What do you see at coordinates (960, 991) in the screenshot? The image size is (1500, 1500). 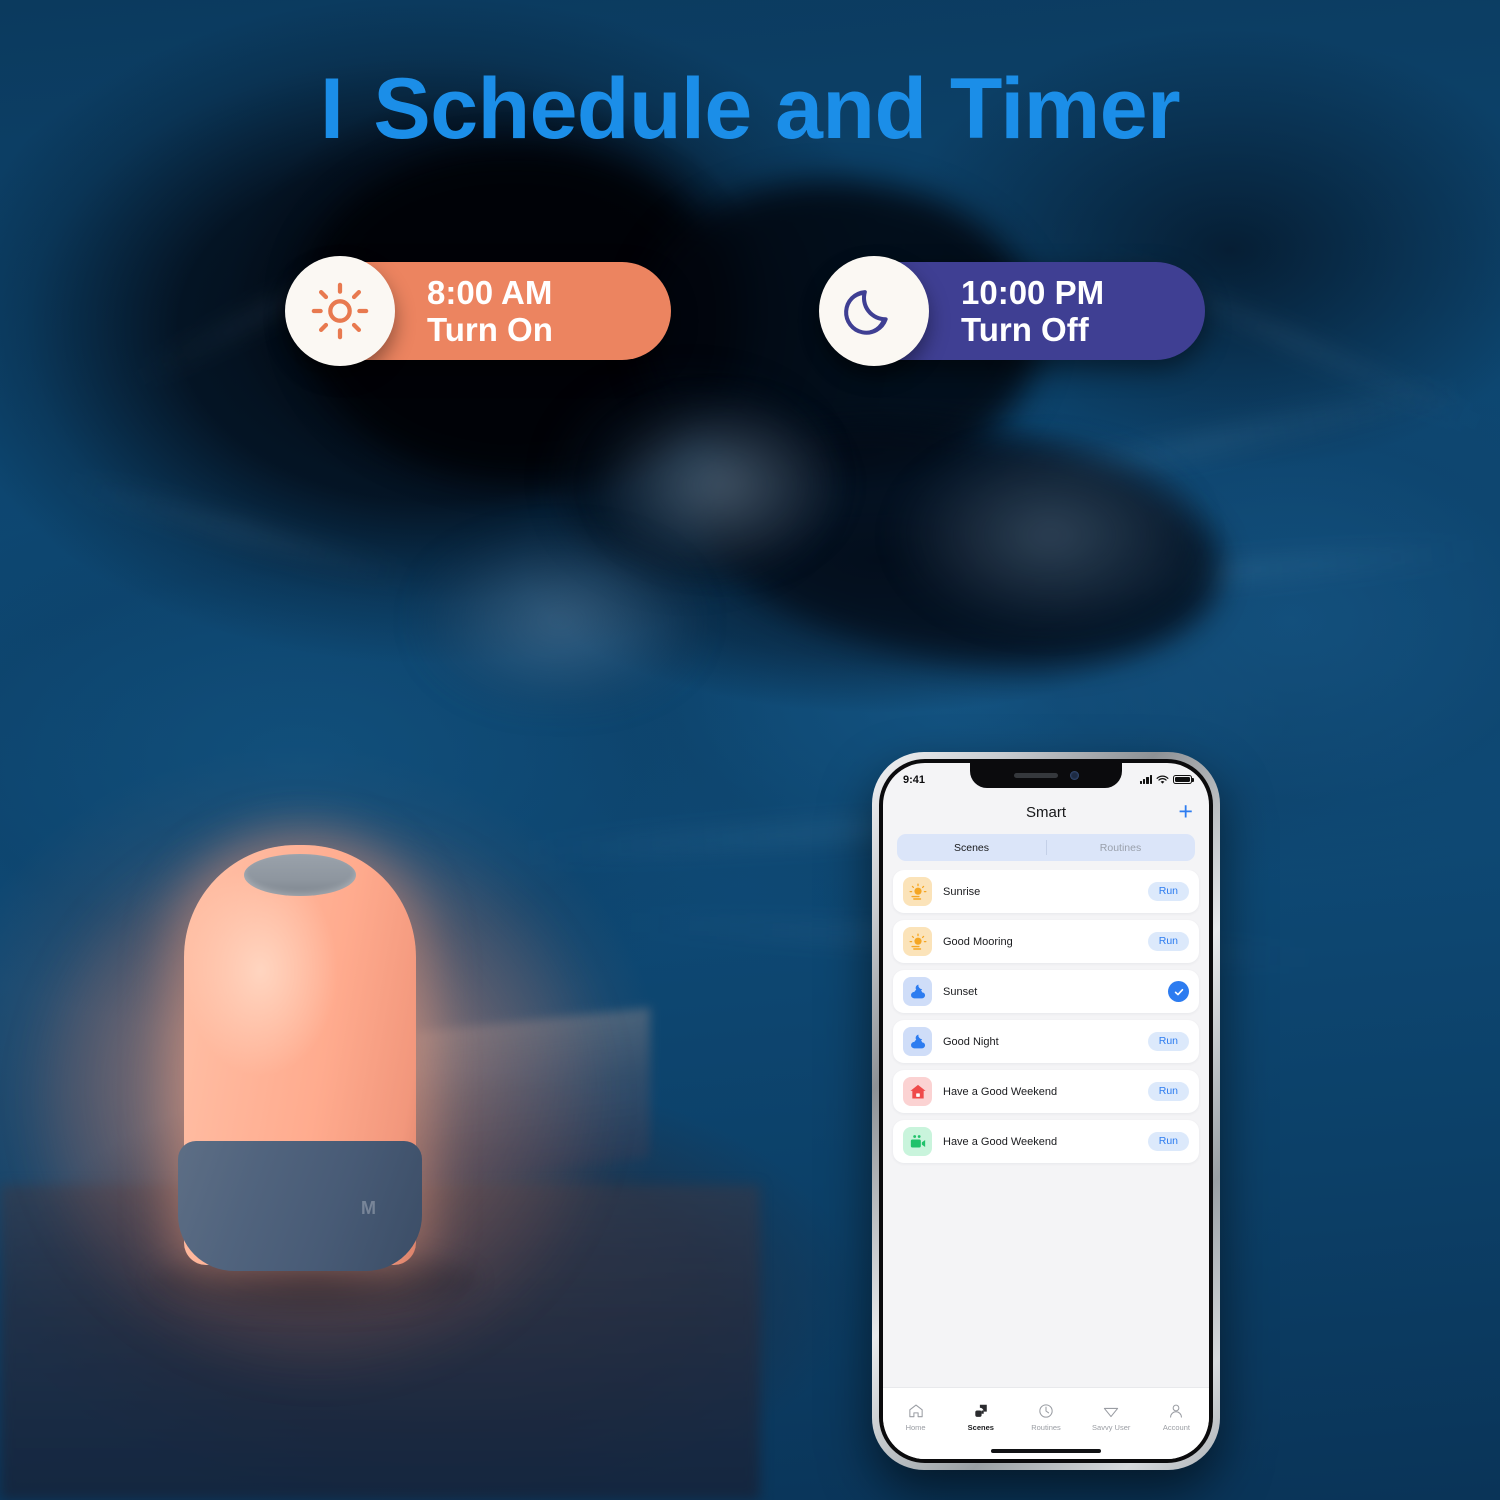 I see `scene-name: Sunset` at bounding box center [960, 991].